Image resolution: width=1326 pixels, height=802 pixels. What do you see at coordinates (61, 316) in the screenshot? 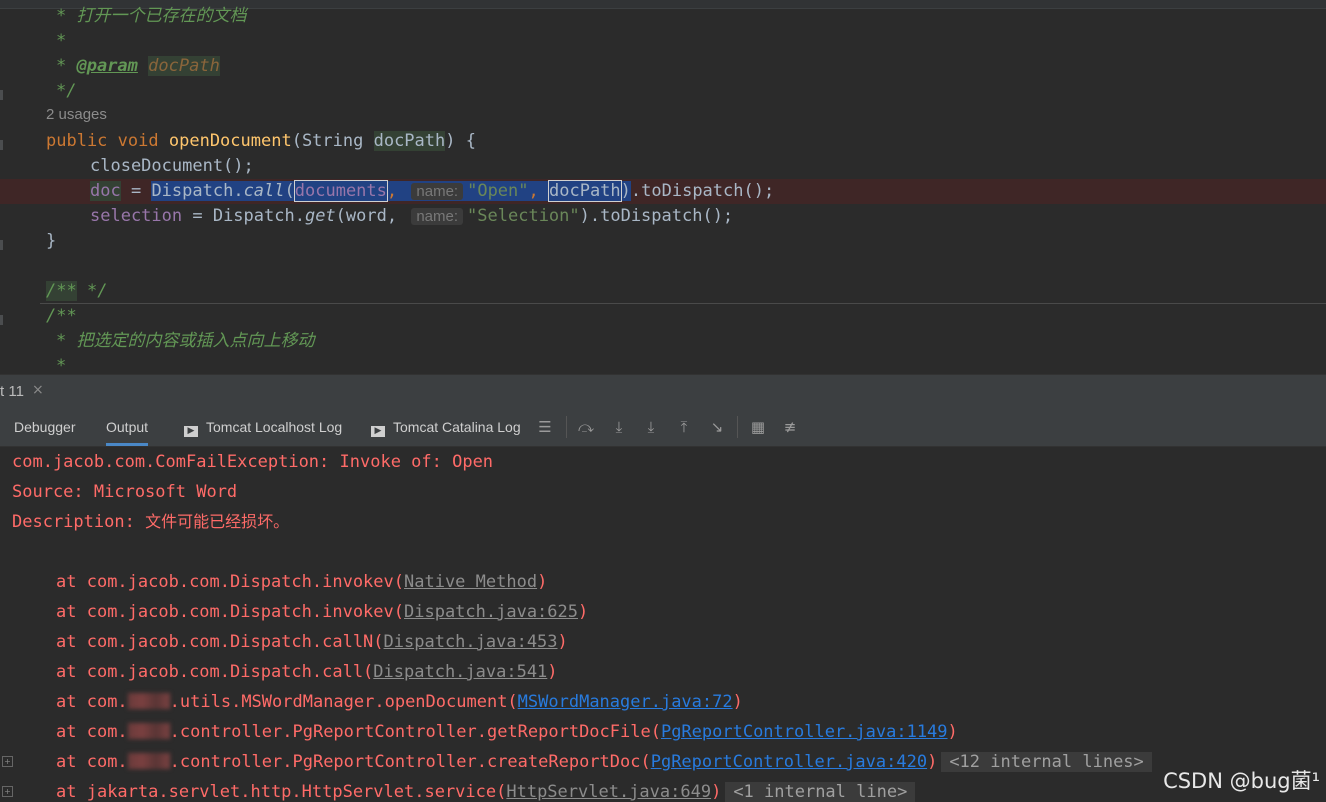
I see `code-line-doc-comment-start: /**` at bounding box center [61, 316].